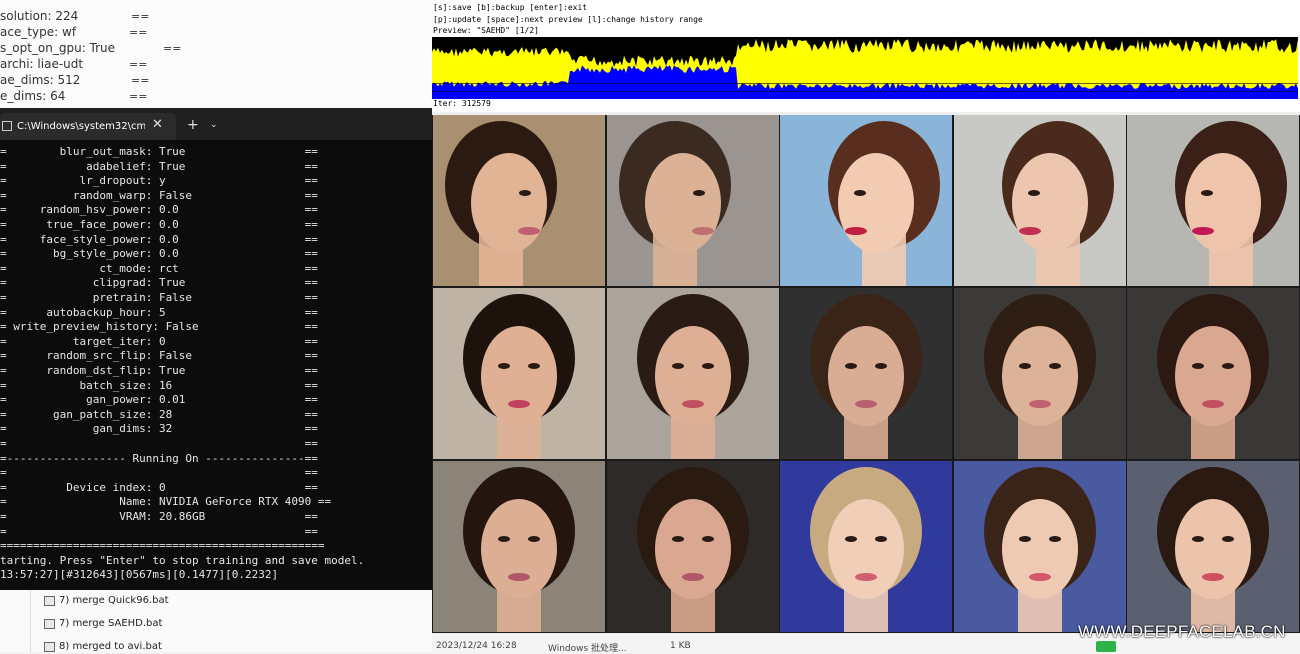  What do you see at coordinates (42, 64) in the screenshot?
I see `background-setting-line: archi: liae-udt` at bounding box center [42, 64].